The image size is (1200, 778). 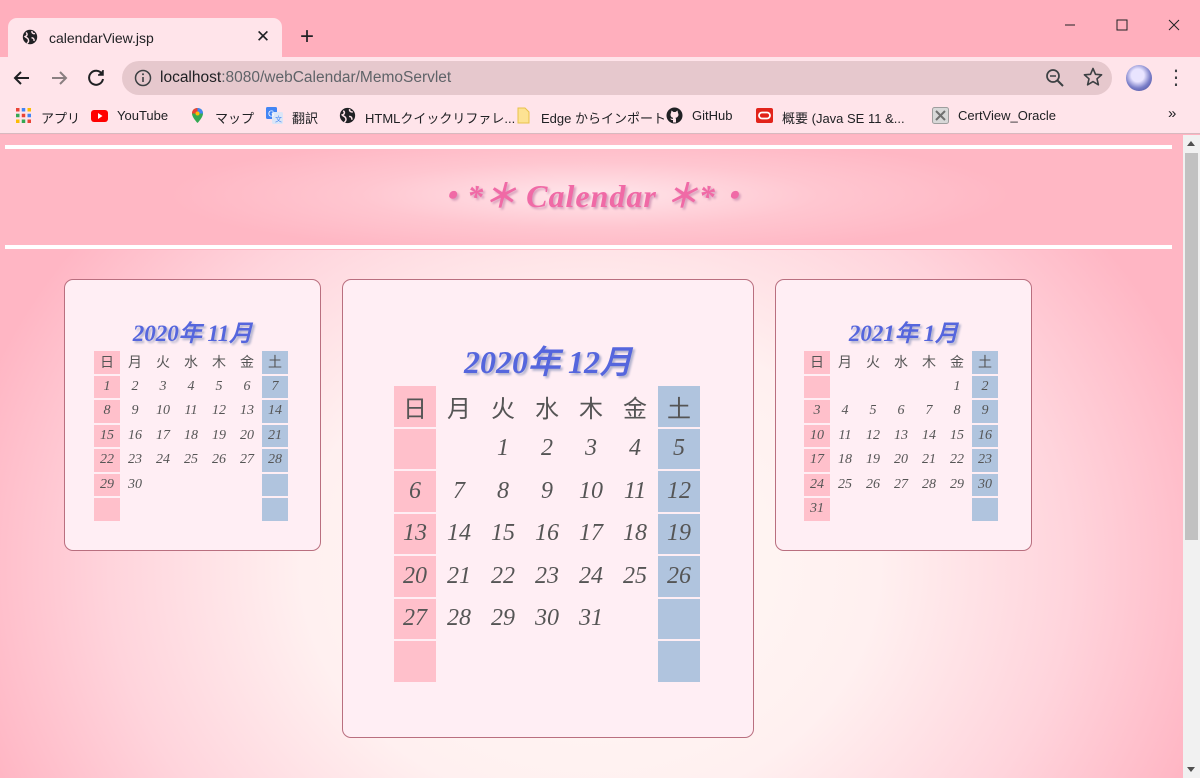 I want to click on window-close-icon, so click(x=1174, y=26).